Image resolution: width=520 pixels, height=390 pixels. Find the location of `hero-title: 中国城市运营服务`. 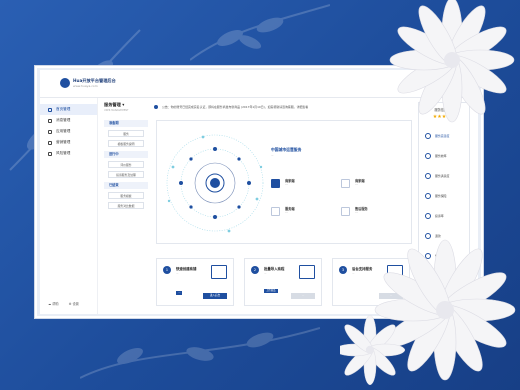

hero-title: 中国城市运营服务 is located at coordinates (286, 149).